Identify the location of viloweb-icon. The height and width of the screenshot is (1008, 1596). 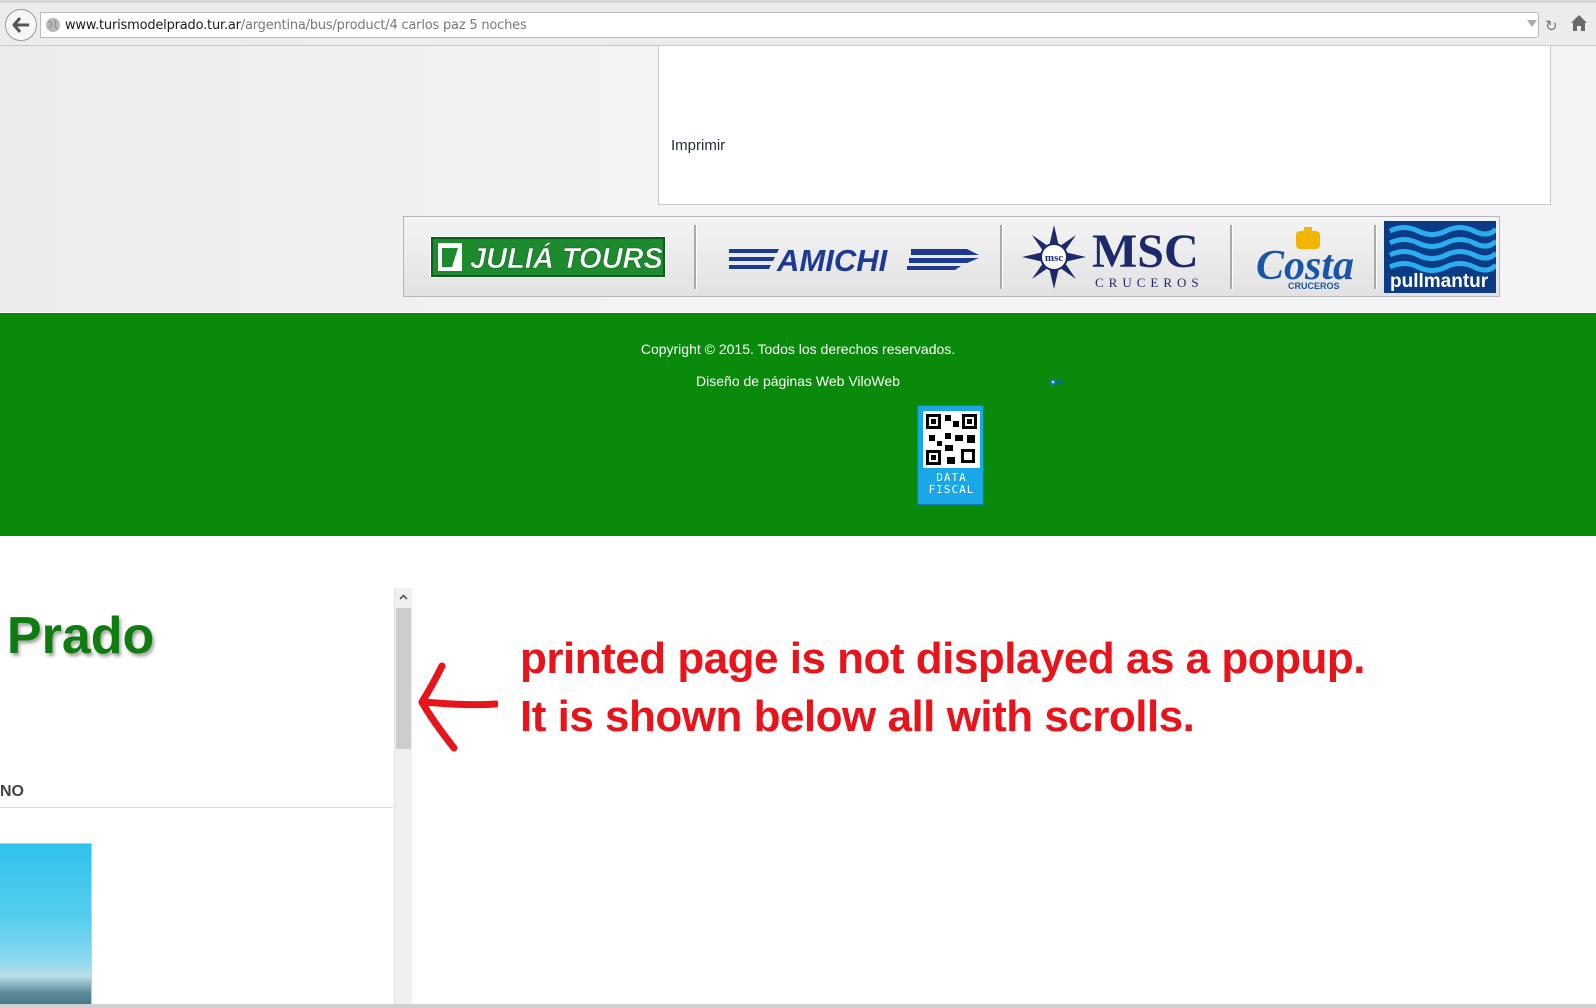
(1056, 382).